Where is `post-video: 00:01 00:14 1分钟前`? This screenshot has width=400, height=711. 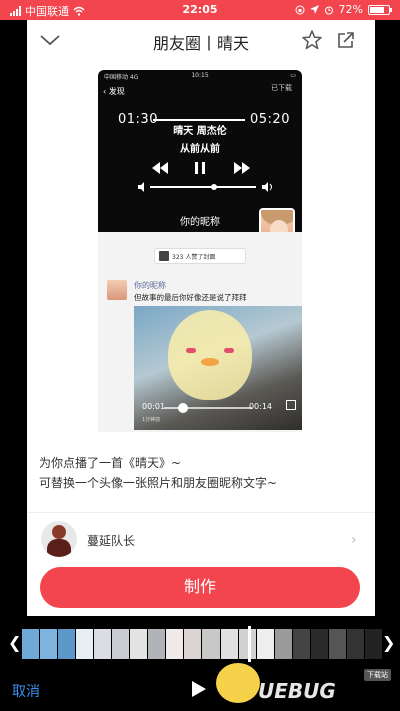 post-video: 00:01 00:14 1分钟前 is located at coordinates (218, 368).